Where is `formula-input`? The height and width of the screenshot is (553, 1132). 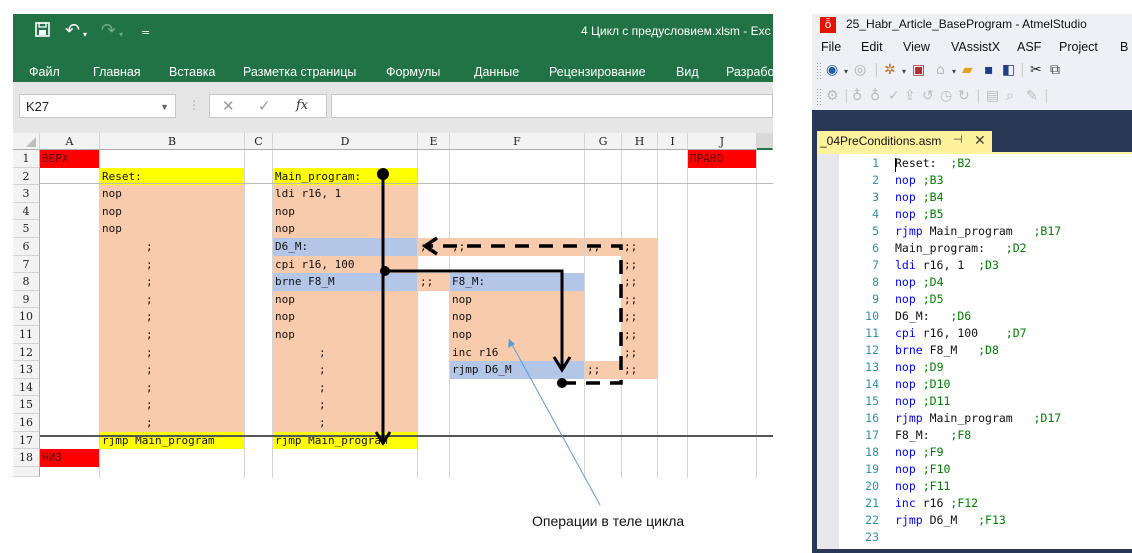
formula-input is located at coordinates (552, 106).